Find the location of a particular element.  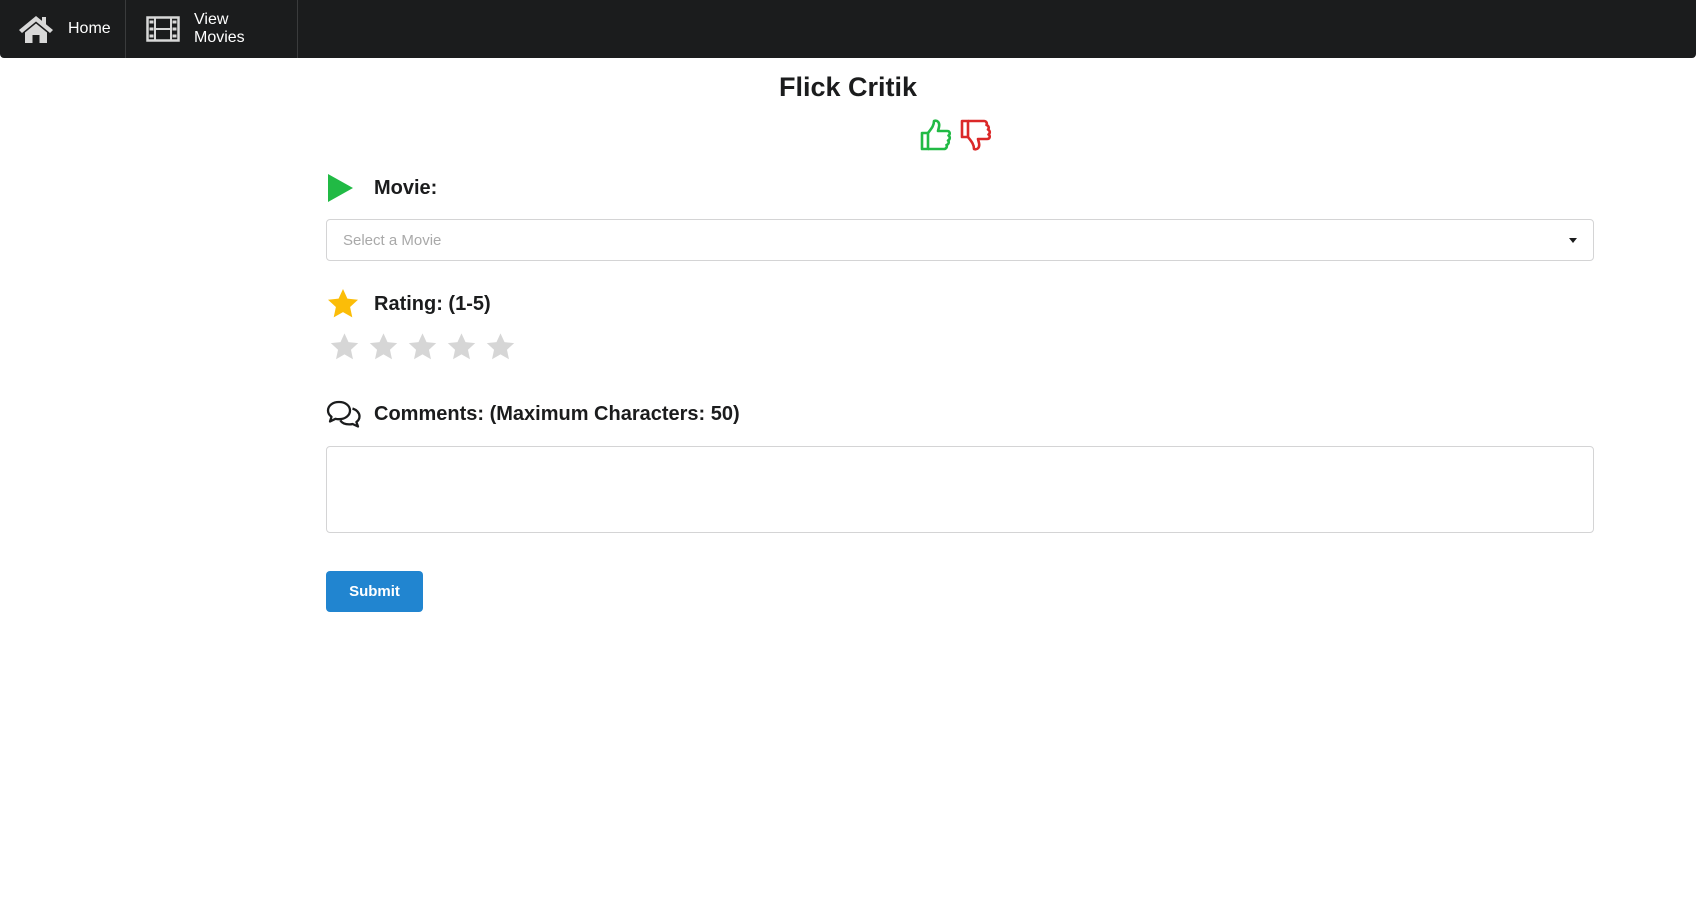

comments-textarea is located at coordinates (960, 489).